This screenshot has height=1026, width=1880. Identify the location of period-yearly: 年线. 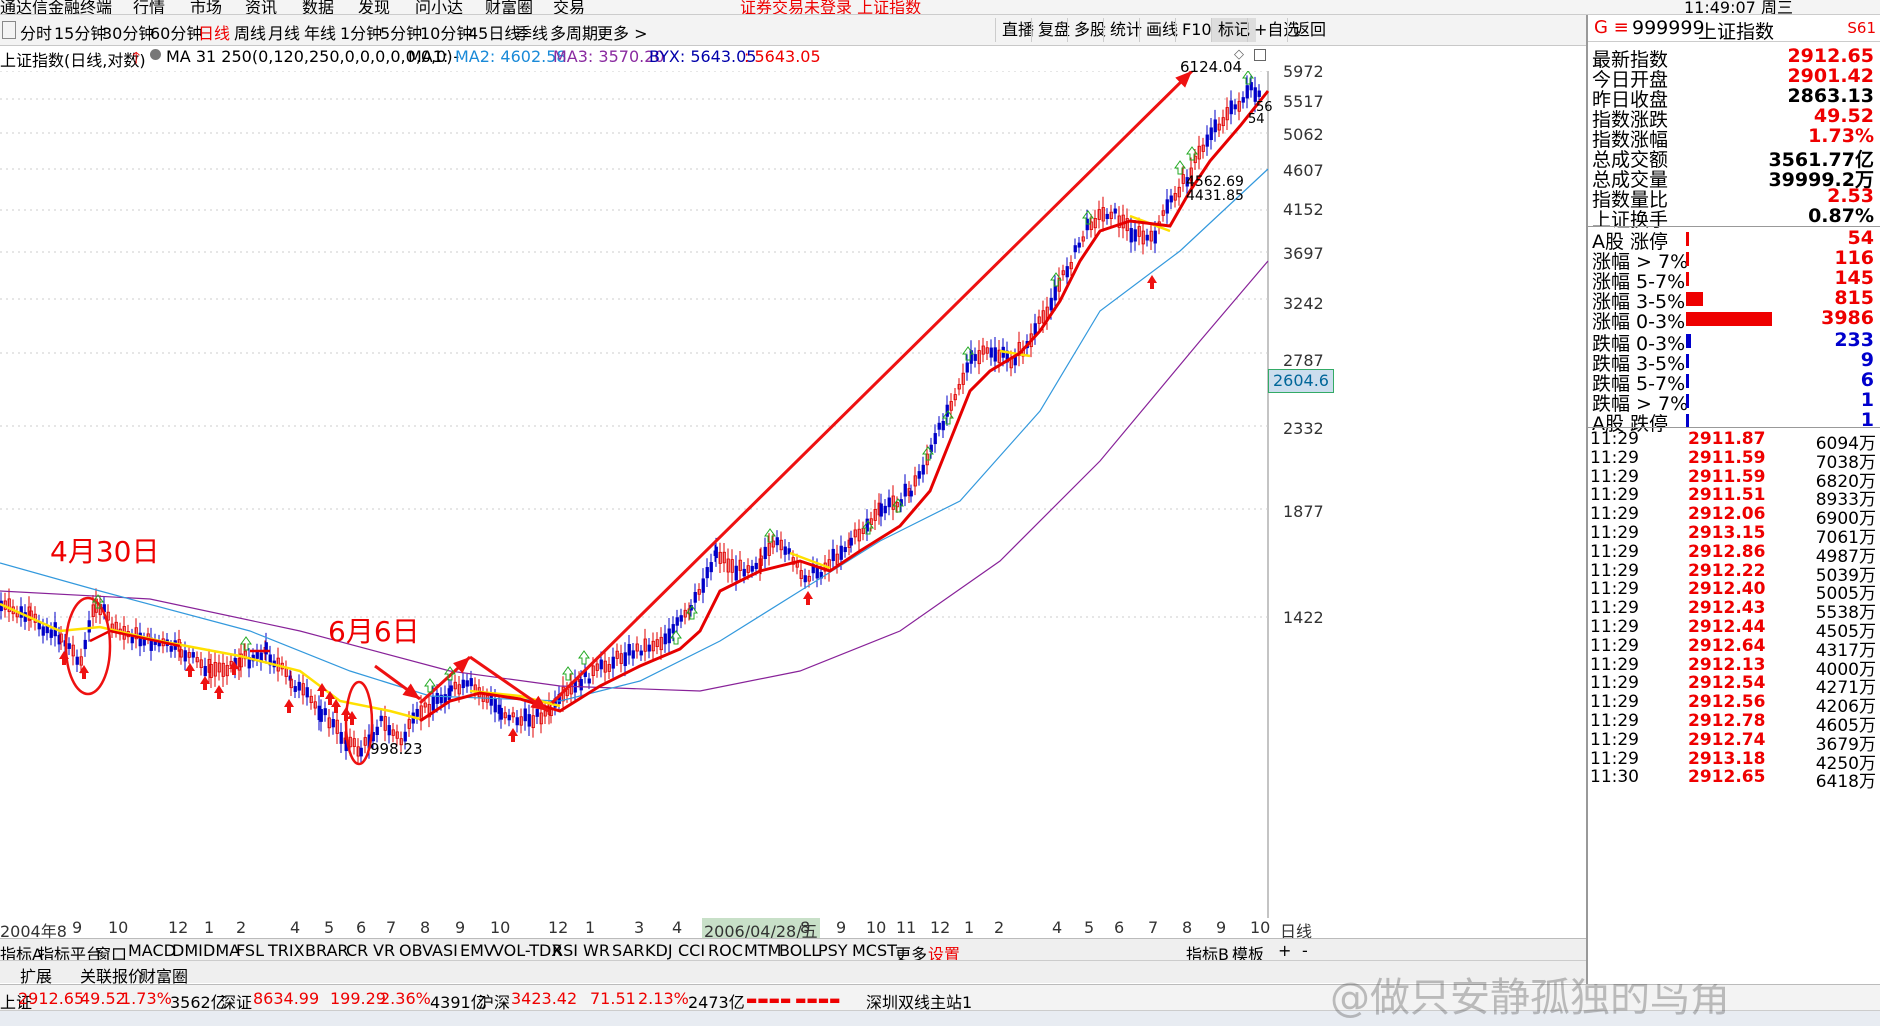
(320, 32).